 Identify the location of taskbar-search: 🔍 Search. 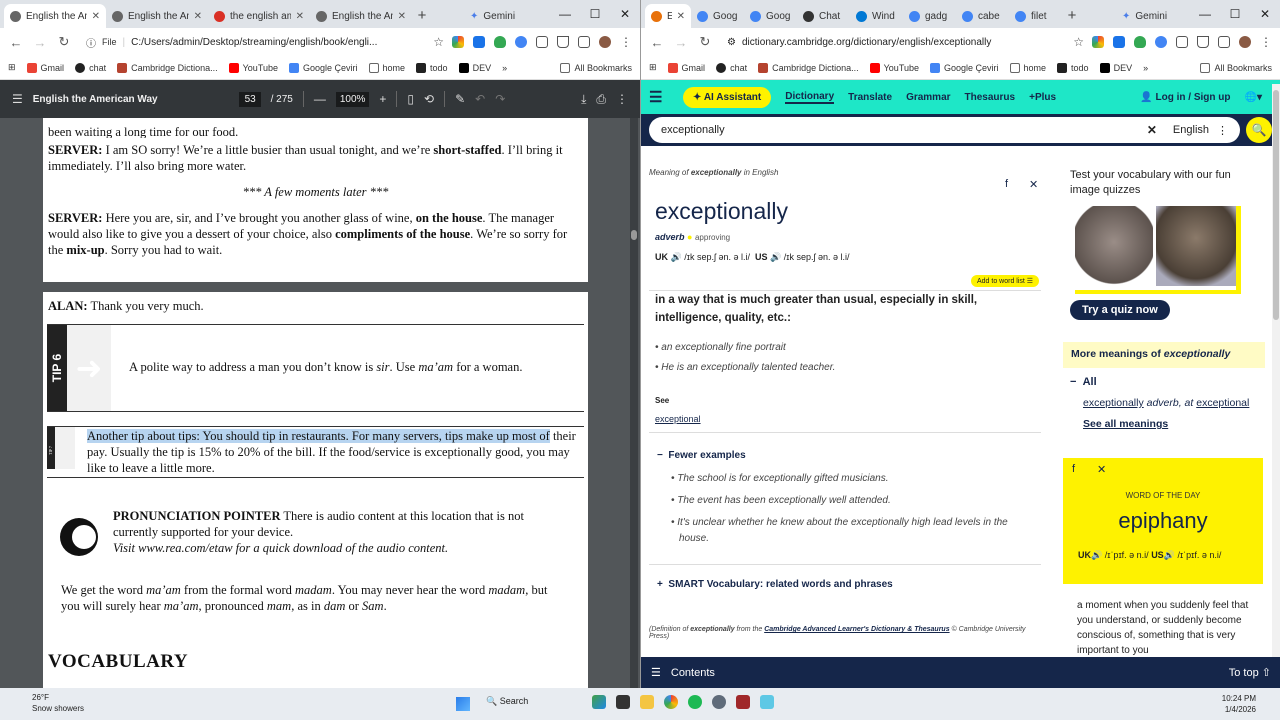
(536, 701).